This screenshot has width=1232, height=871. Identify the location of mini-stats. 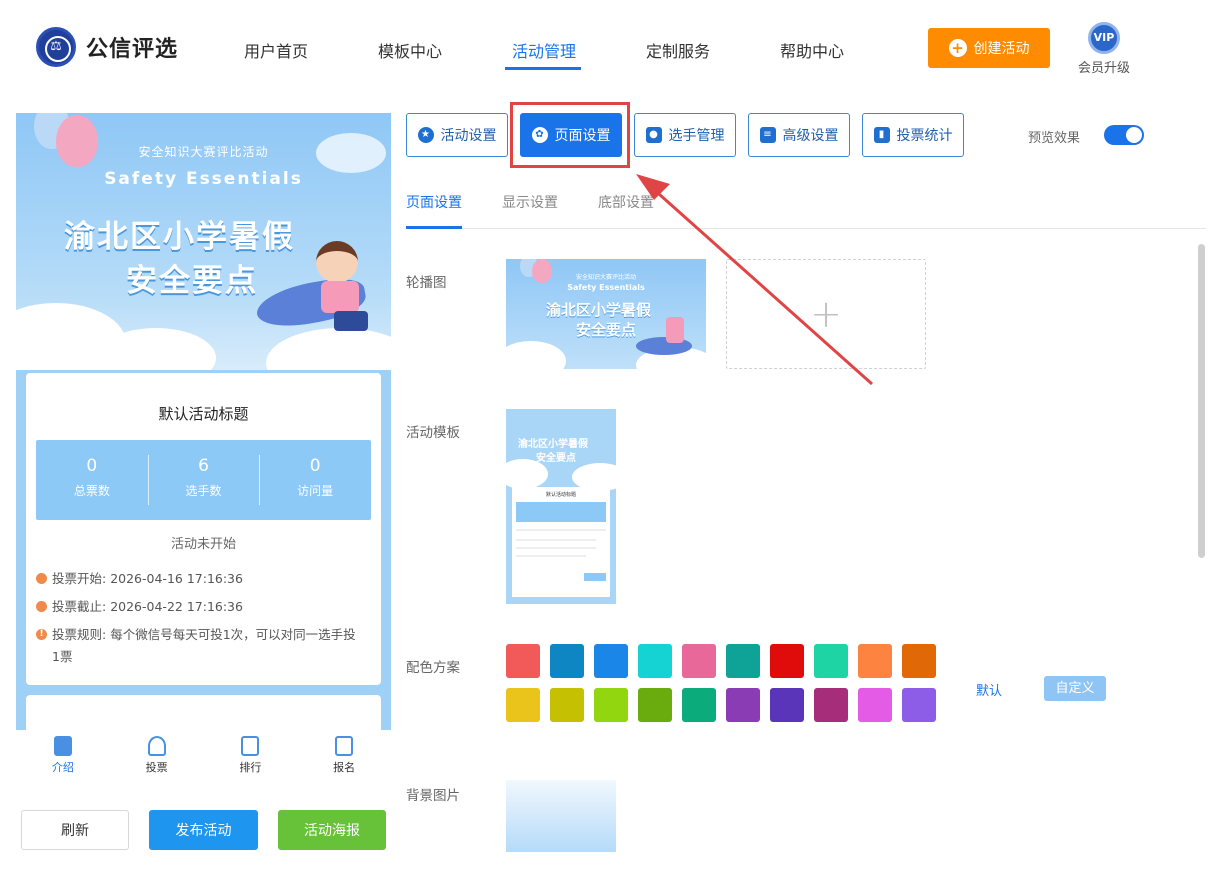
(561, 512).